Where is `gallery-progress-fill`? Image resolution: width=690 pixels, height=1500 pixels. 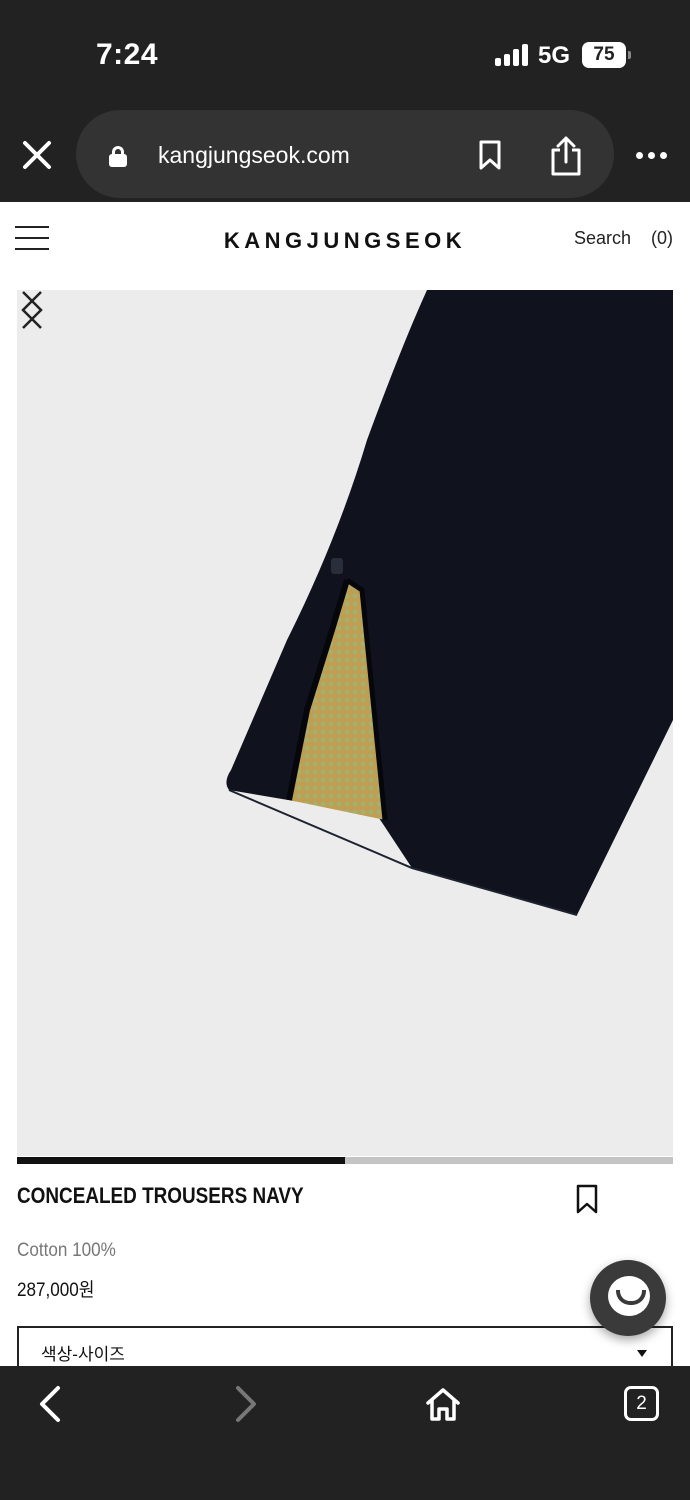
gallery-progress-fill is located at coordinates (181, 1160).